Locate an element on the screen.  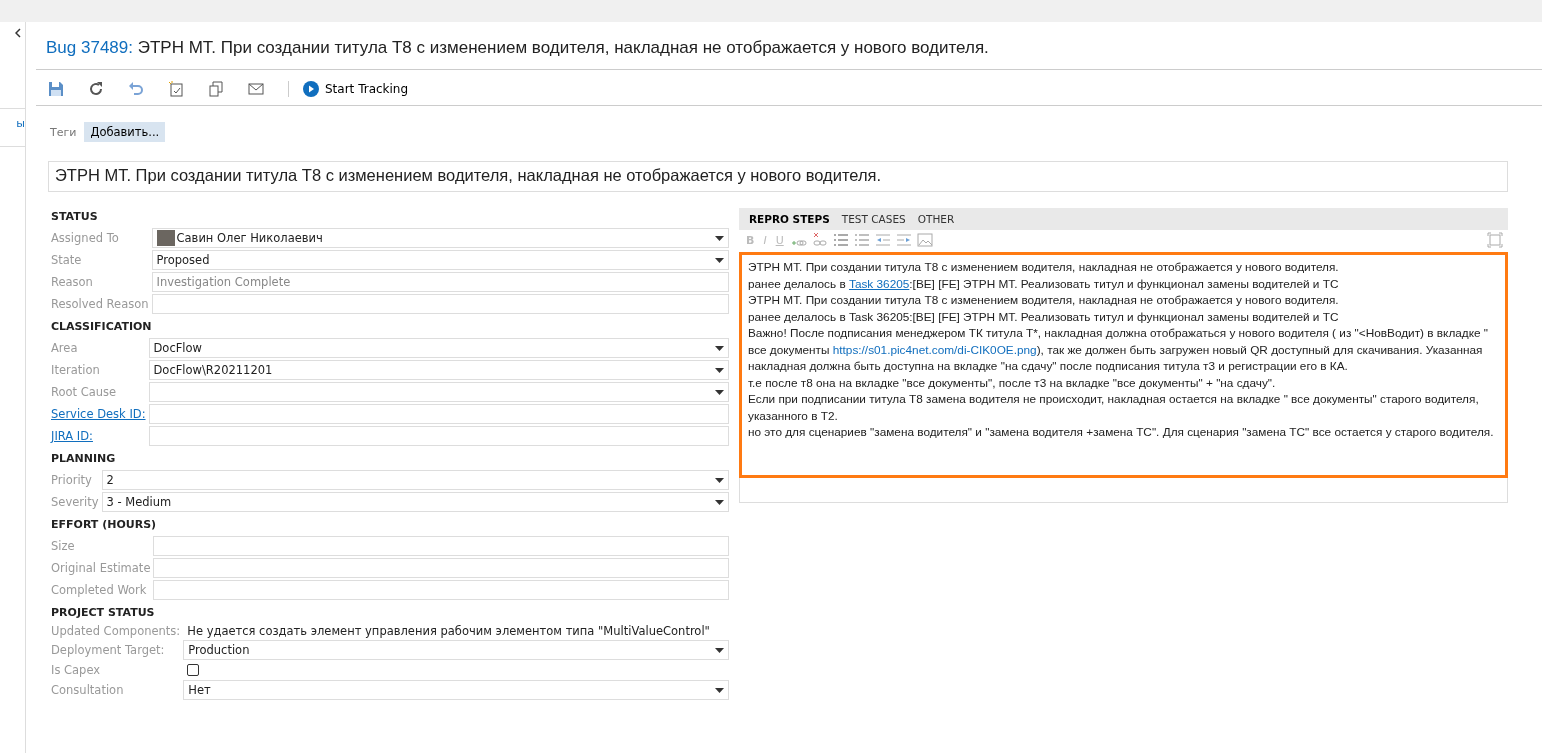
numbered-list-icon is located at coordinates (861, 240).